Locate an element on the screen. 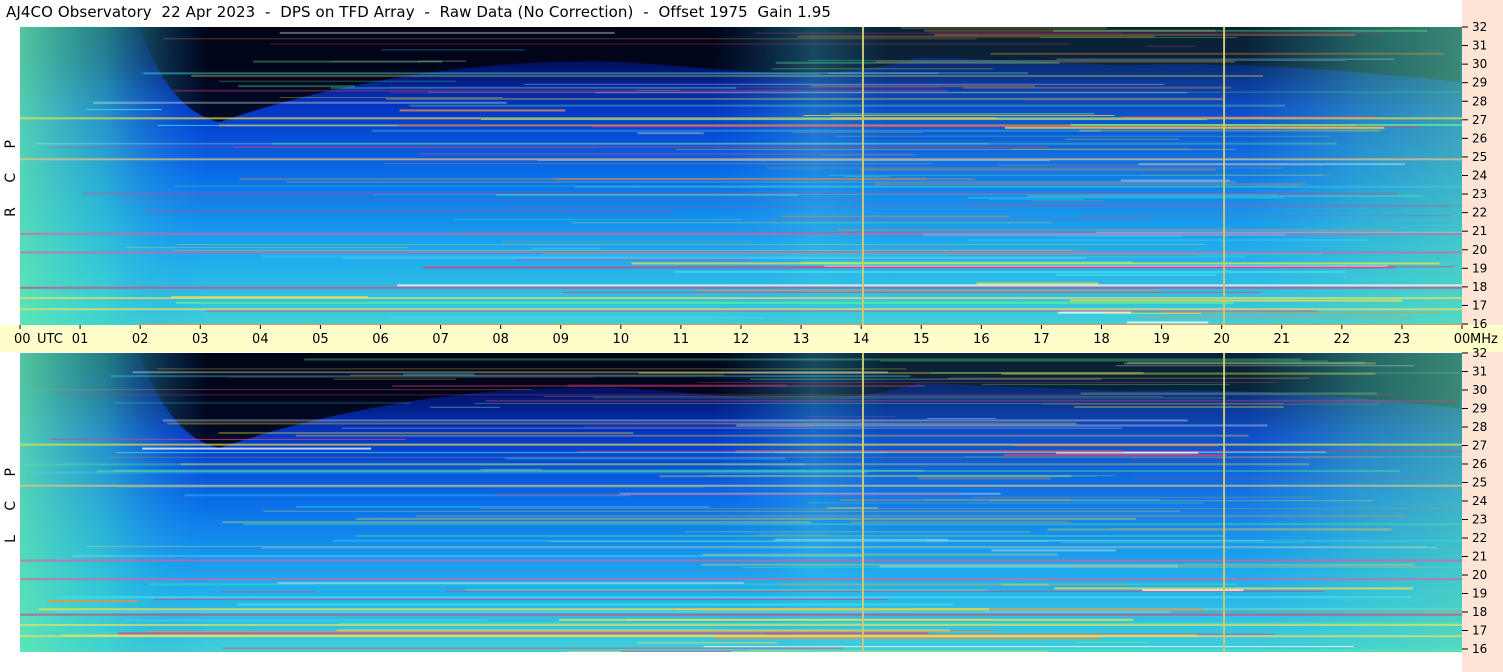 The height and width of the screenshot is (672, 1503). utc-tick-label: 17 is located at coordinates (1041, 339).